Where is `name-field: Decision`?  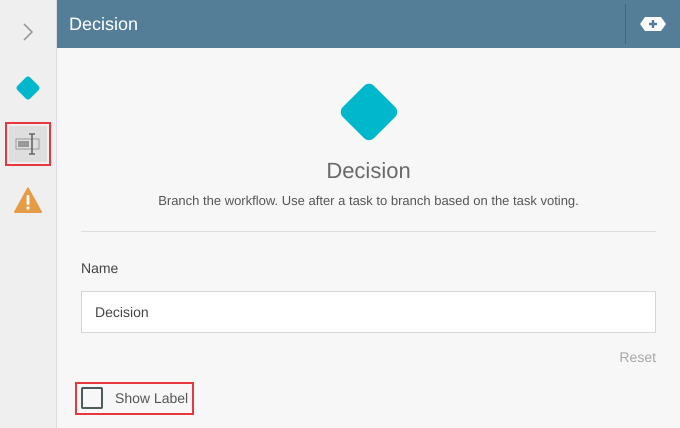
name-field: Decision is located at coordinates (368, 311).